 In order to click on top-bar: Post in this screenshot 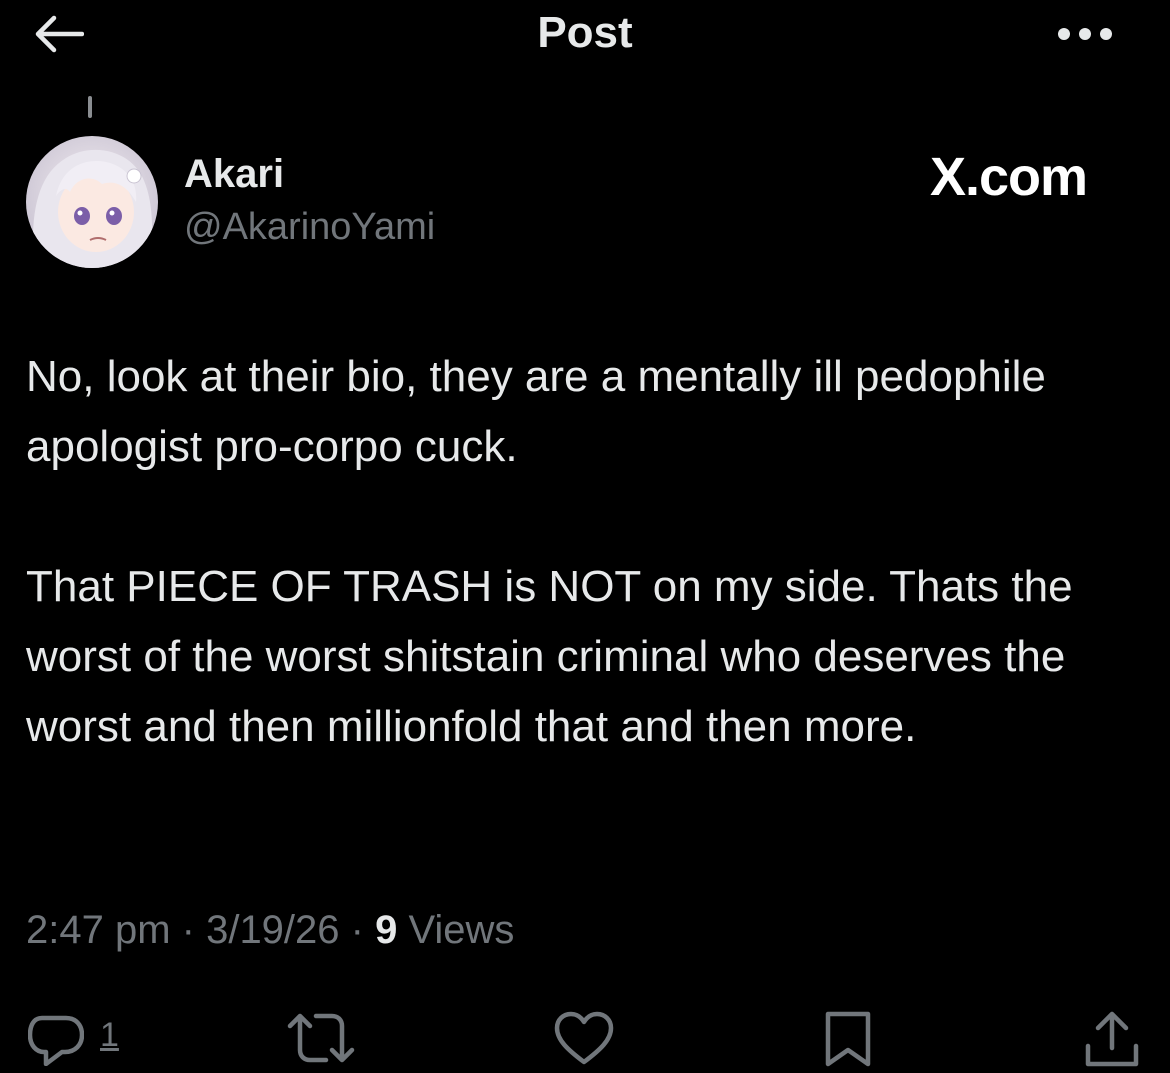, I will do `click(585, 40)`.